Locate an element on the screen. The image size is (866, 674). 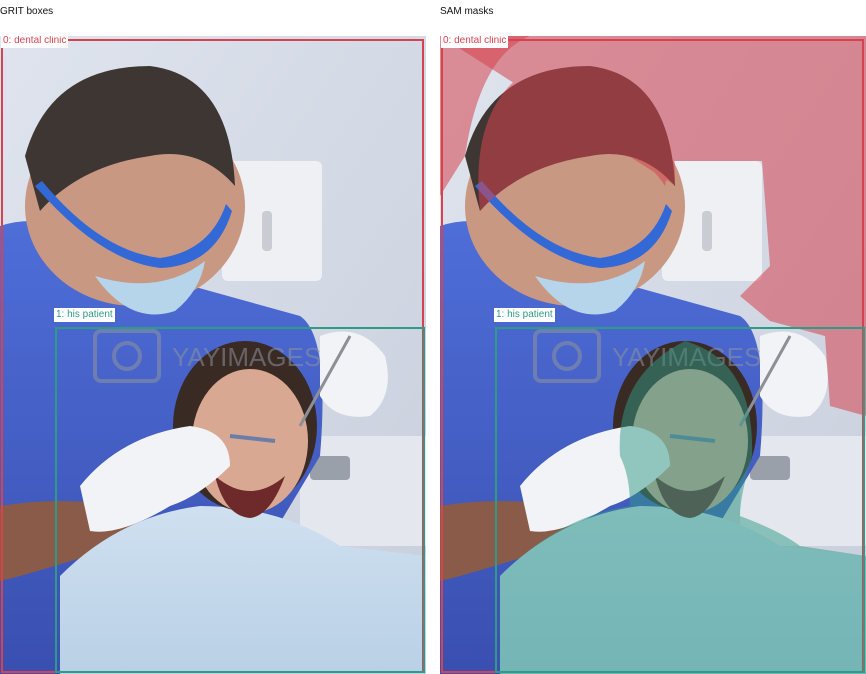
left-panel-title: GRIT boxes is located at coordinates (27, 11).